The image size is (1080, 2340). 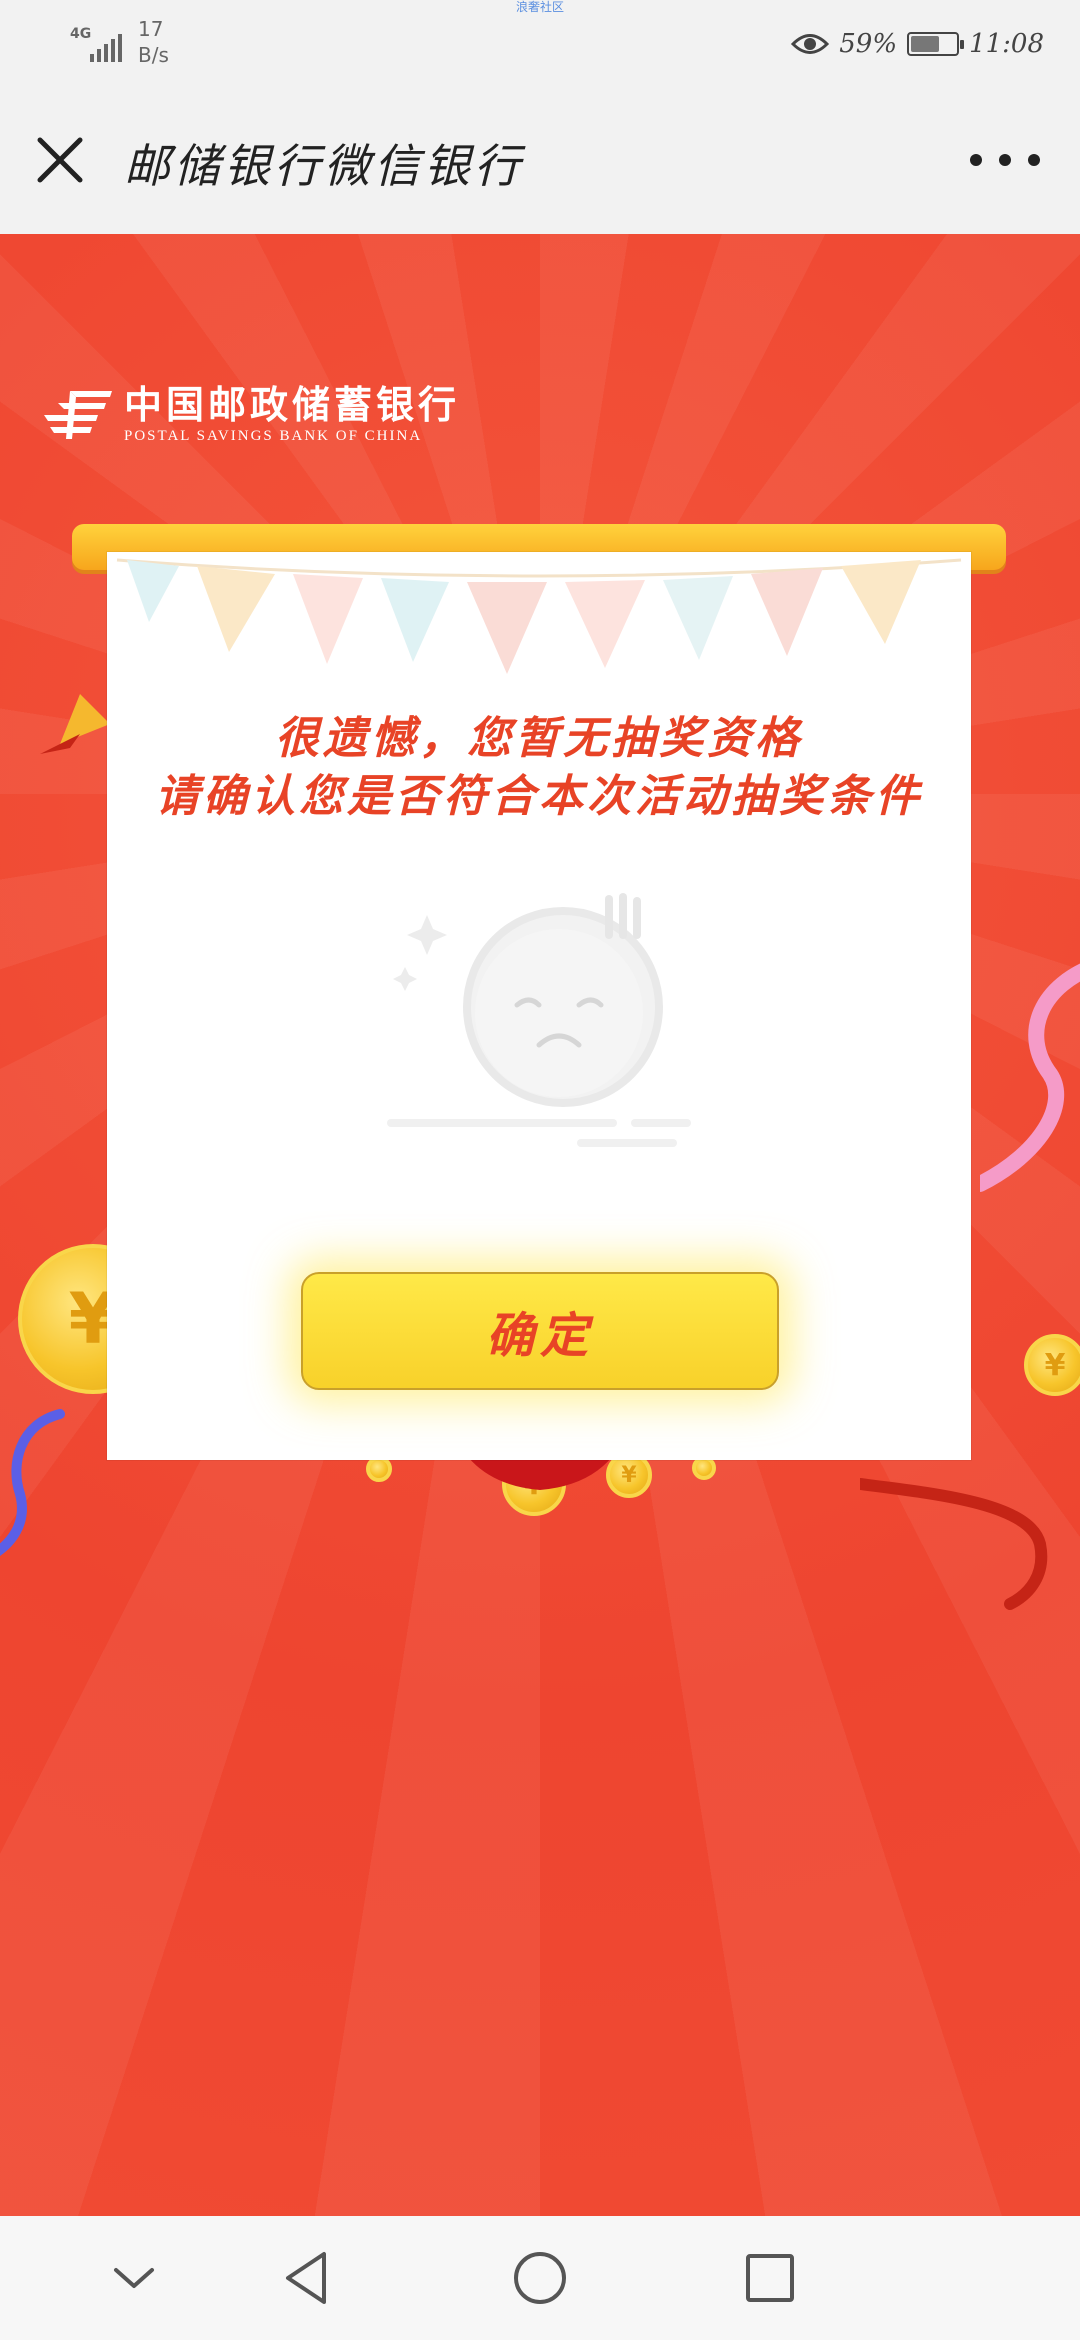 What do you see at coordinates (96, 42) in the screenshot?
I see `signal-icon: 4G` at bounding box center [96, 42].